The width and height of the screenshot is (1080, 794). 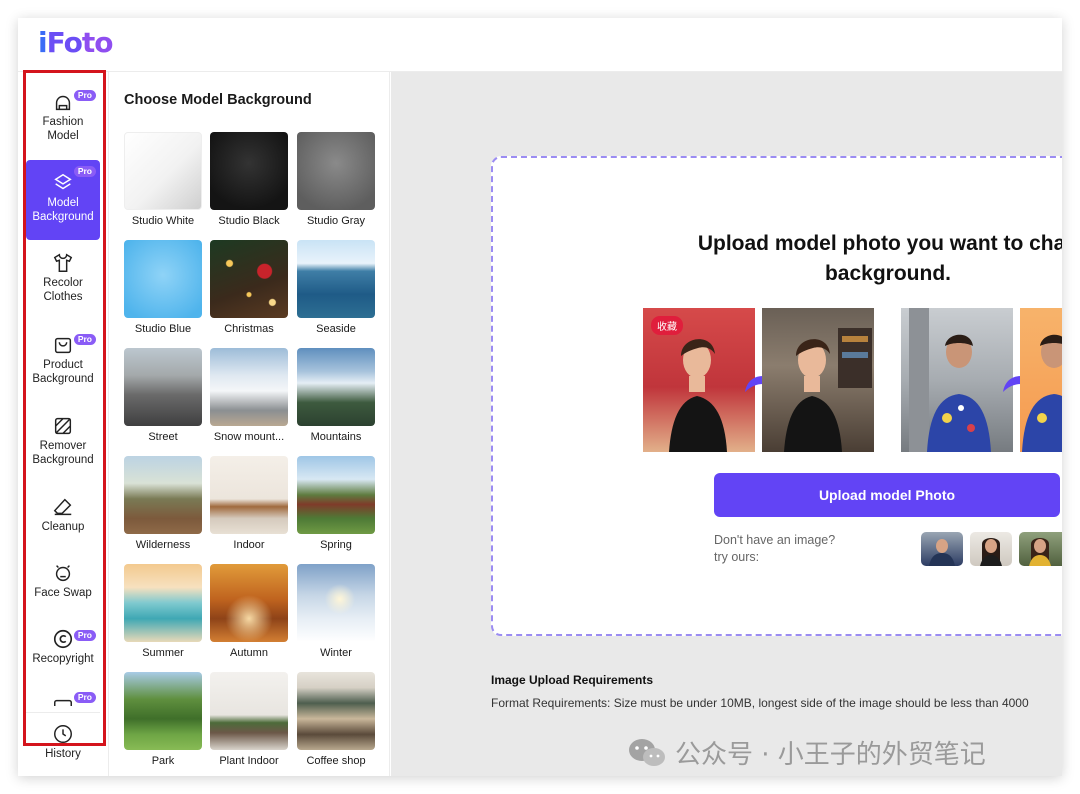 What do you see at coordinates (699, 380) in the screenshot?
I see `demo-before-woman: 收藏` at bounding box center [699, 380].